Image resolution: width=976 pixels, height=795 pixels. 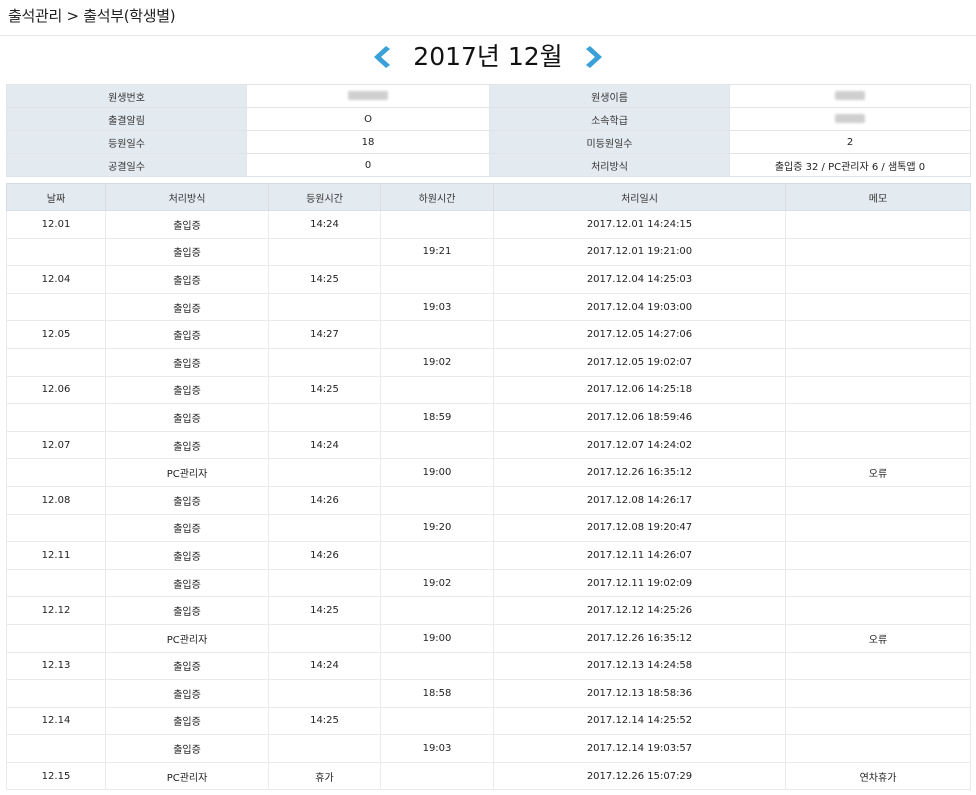 What do you see at coordinates (324, 776) in the screenshot?
I see `checkin-cell: 휴가` at bounding box center [324, 776].